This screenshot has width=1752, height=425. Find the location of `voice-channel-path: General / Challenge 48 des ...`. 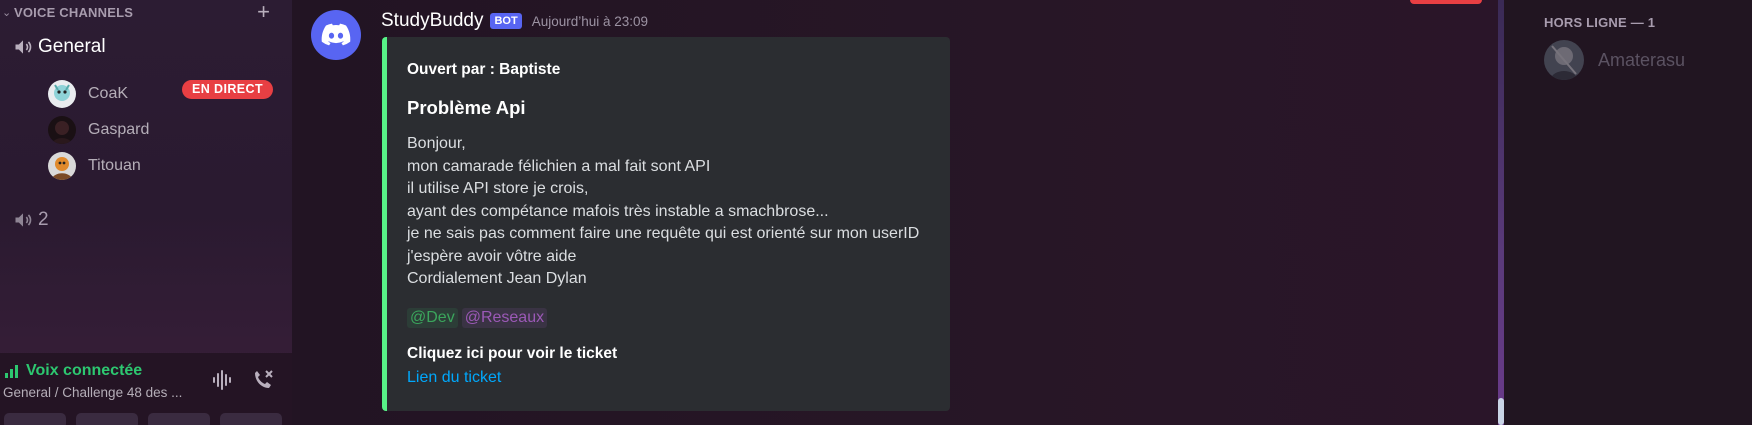

voice-channel-path: General / Challenge 48 des ... is located at coordinates (92, 392).